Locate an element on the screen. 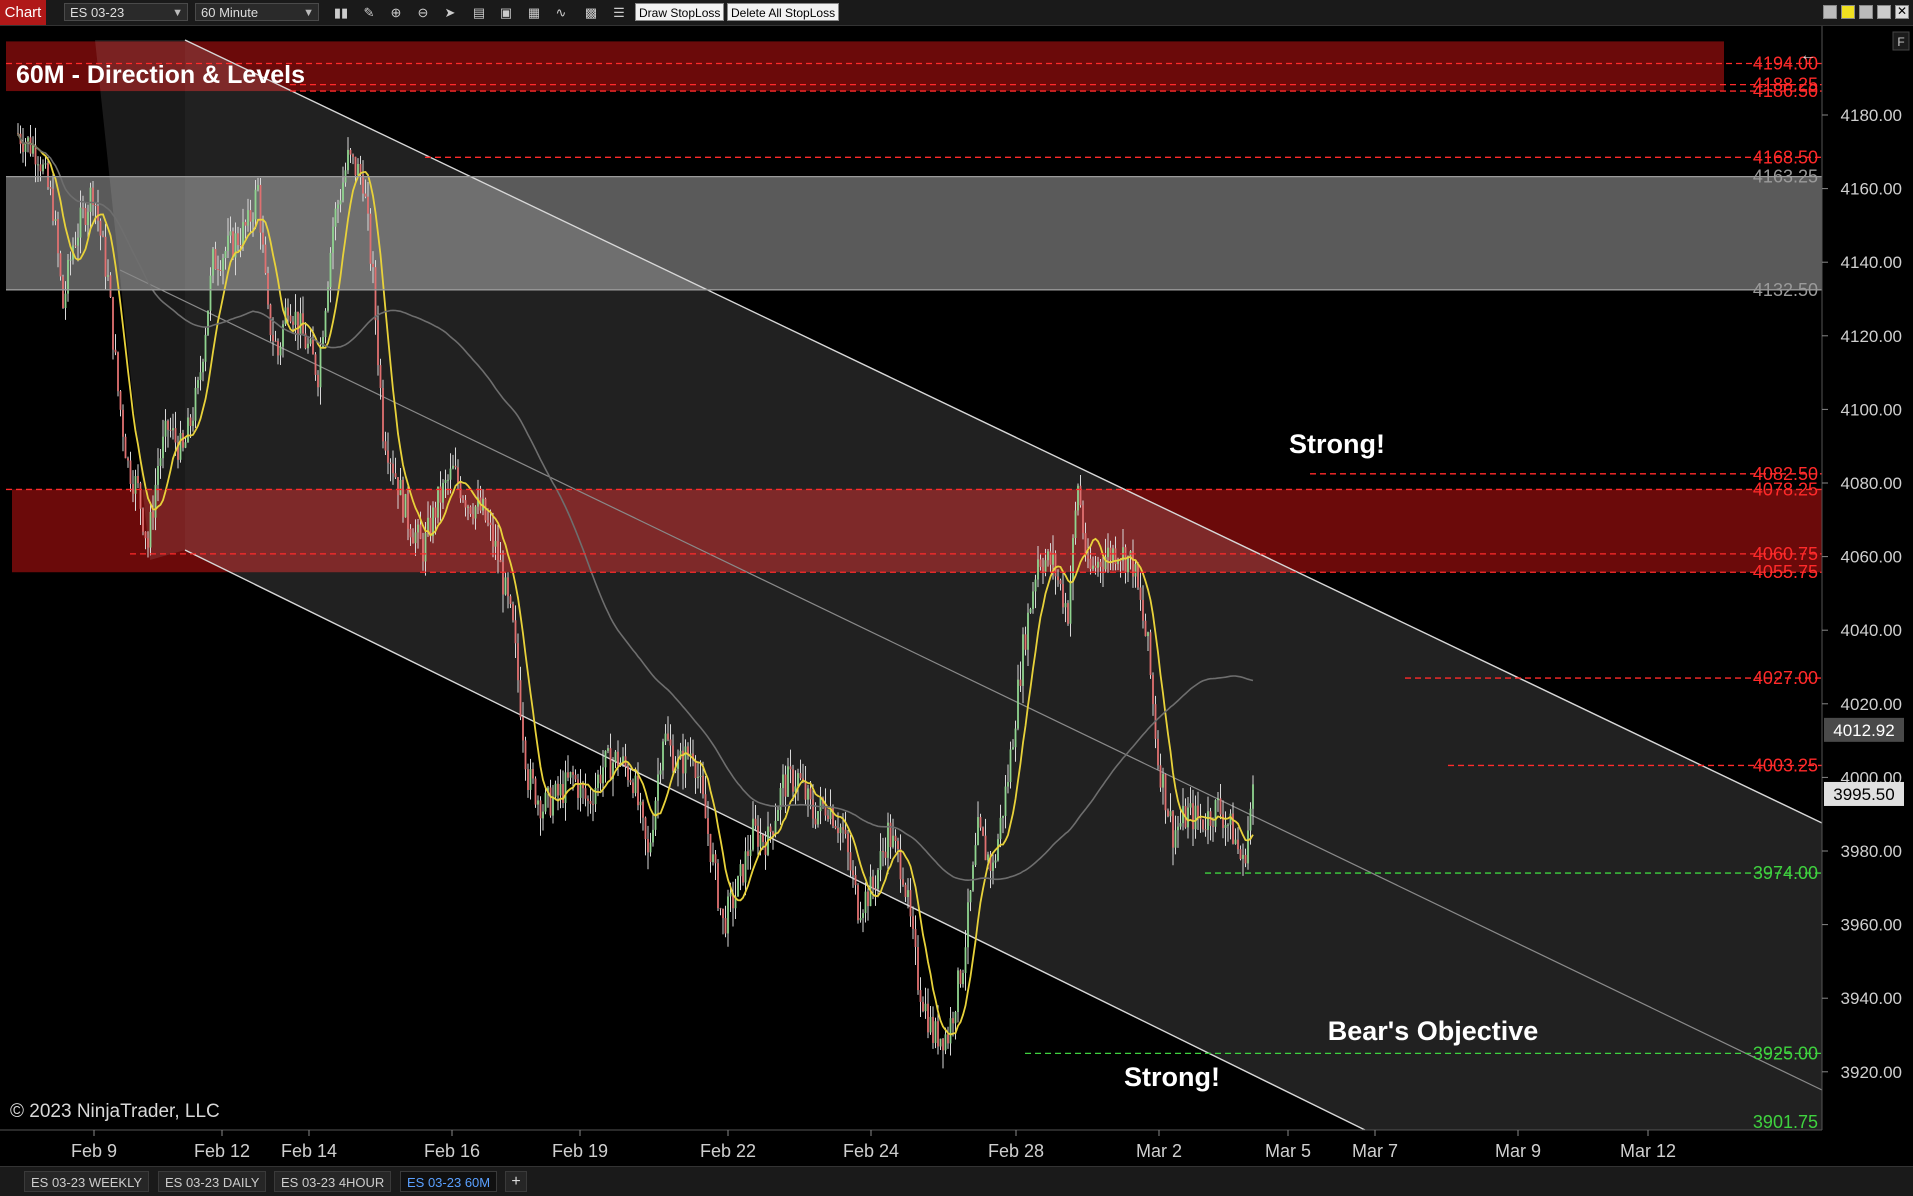 The width and height of the screenshot is (1913, 1196). tab-daily: ES 03-23 DAILY is located at coordinates (212, 1181).